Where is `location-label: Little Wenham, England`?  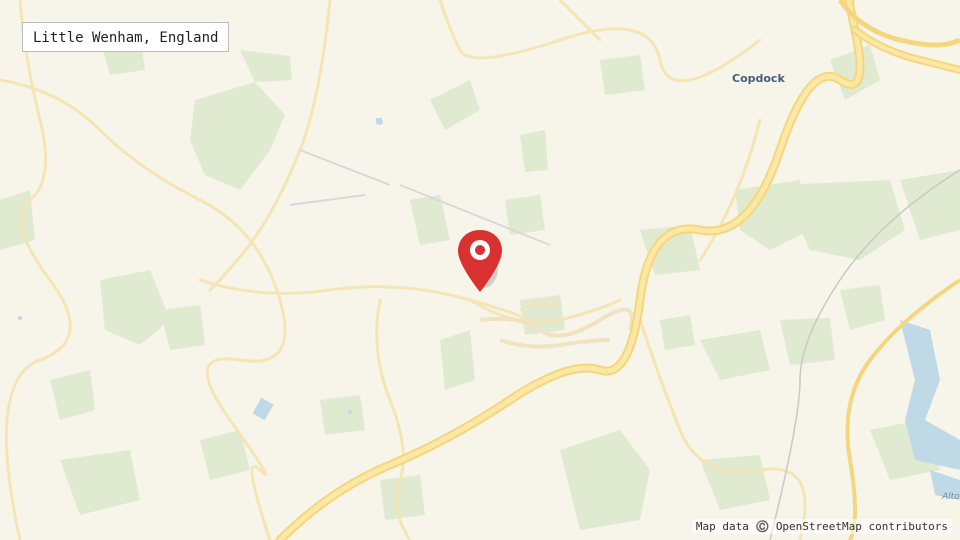
location-label: Little Wenham, England is located at coordinates (126, 37).